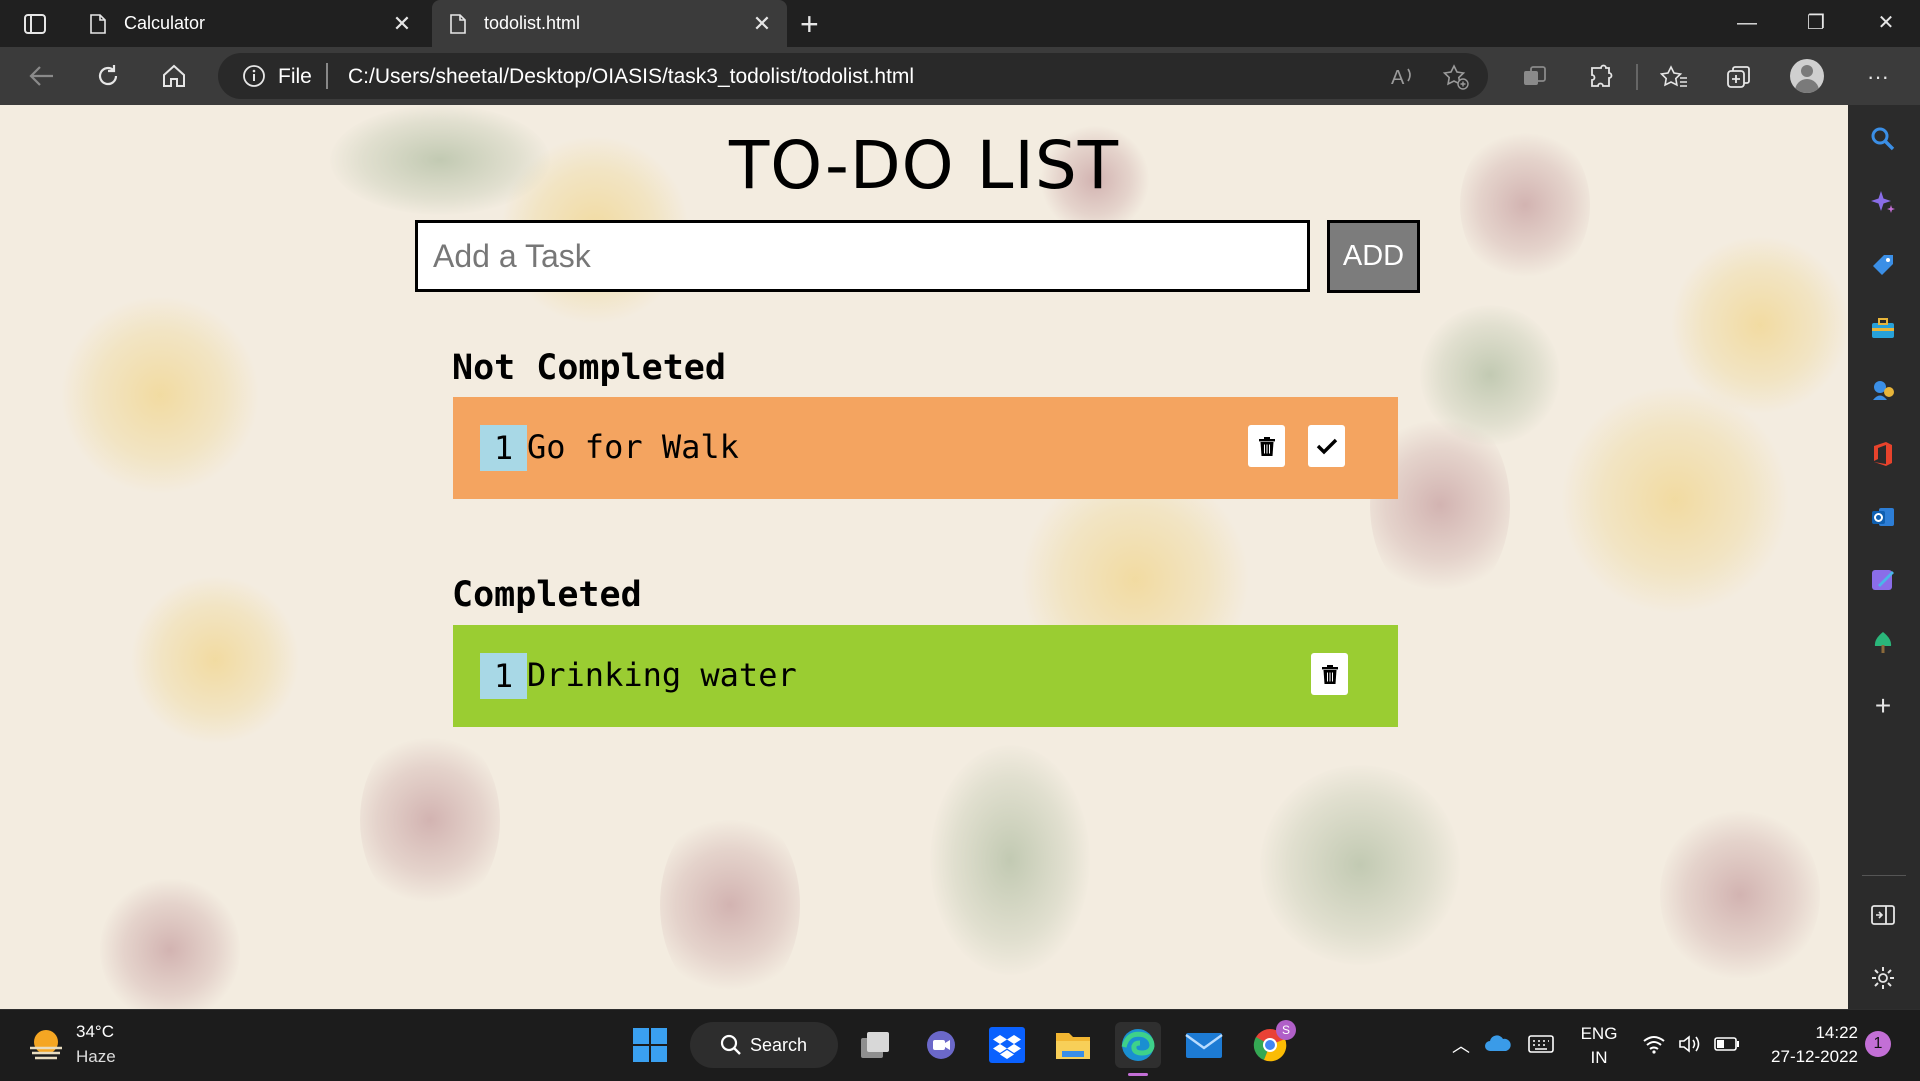 Image resolution: width=1920 pixels, height=1081 pixels. What do you see at coordinates (609, 23) in the screenshot?
I see `tab-todolist: todolist.html ✕` at bounding box center [609, 23].